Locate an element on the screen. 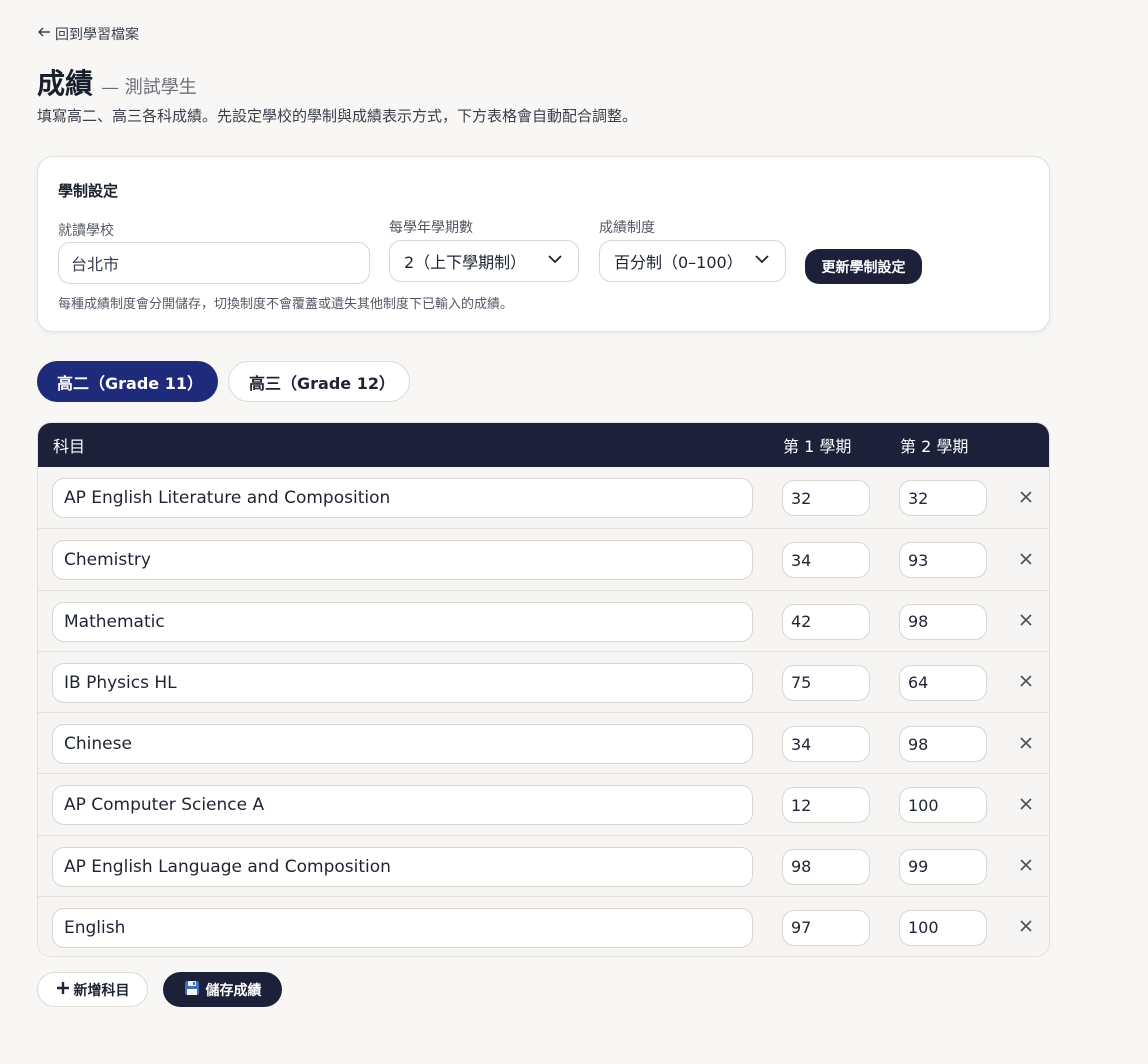  terms-select: 2（上下學期制） is located at coordinates (484, 261).